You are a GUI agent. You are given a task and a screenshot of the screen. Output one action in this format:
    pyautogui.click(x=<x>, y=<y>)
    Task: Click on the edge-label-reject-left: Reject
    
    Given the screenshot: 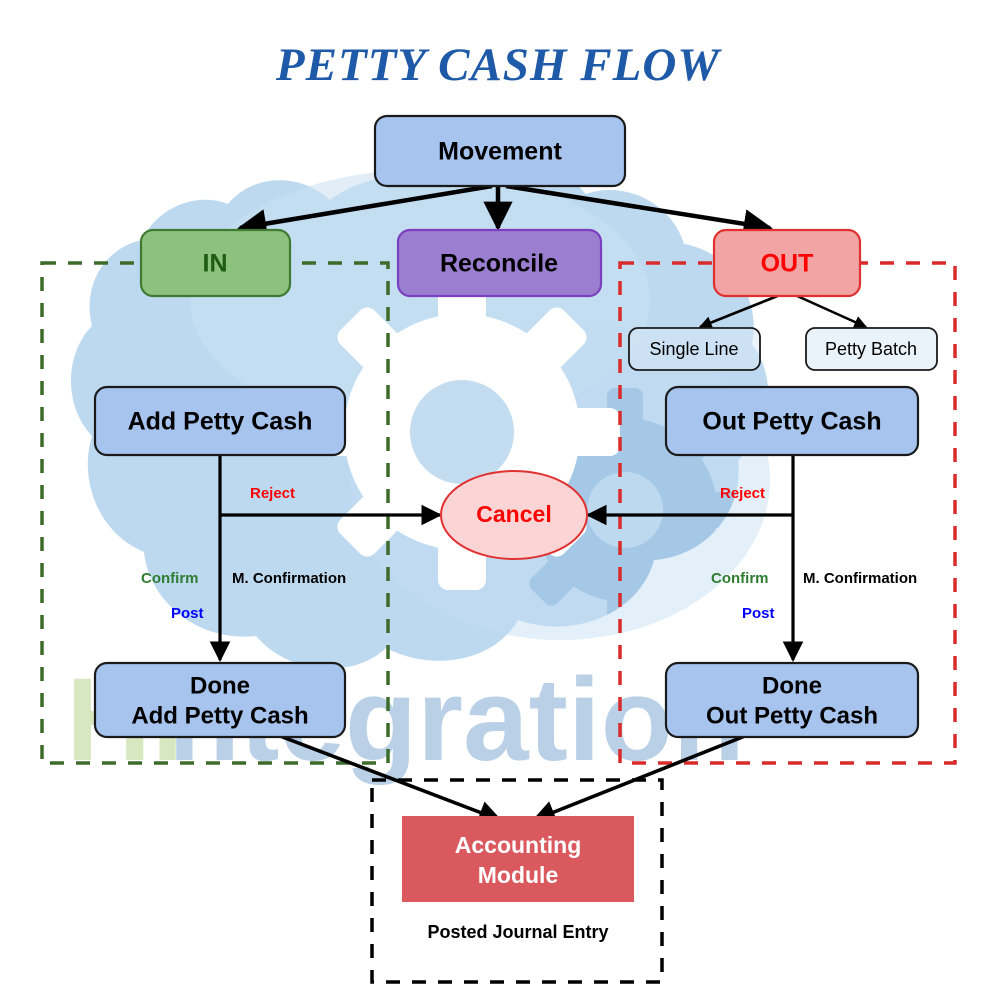 What is the action you would take?
    pyautogui.click(x=272, y=493)
    